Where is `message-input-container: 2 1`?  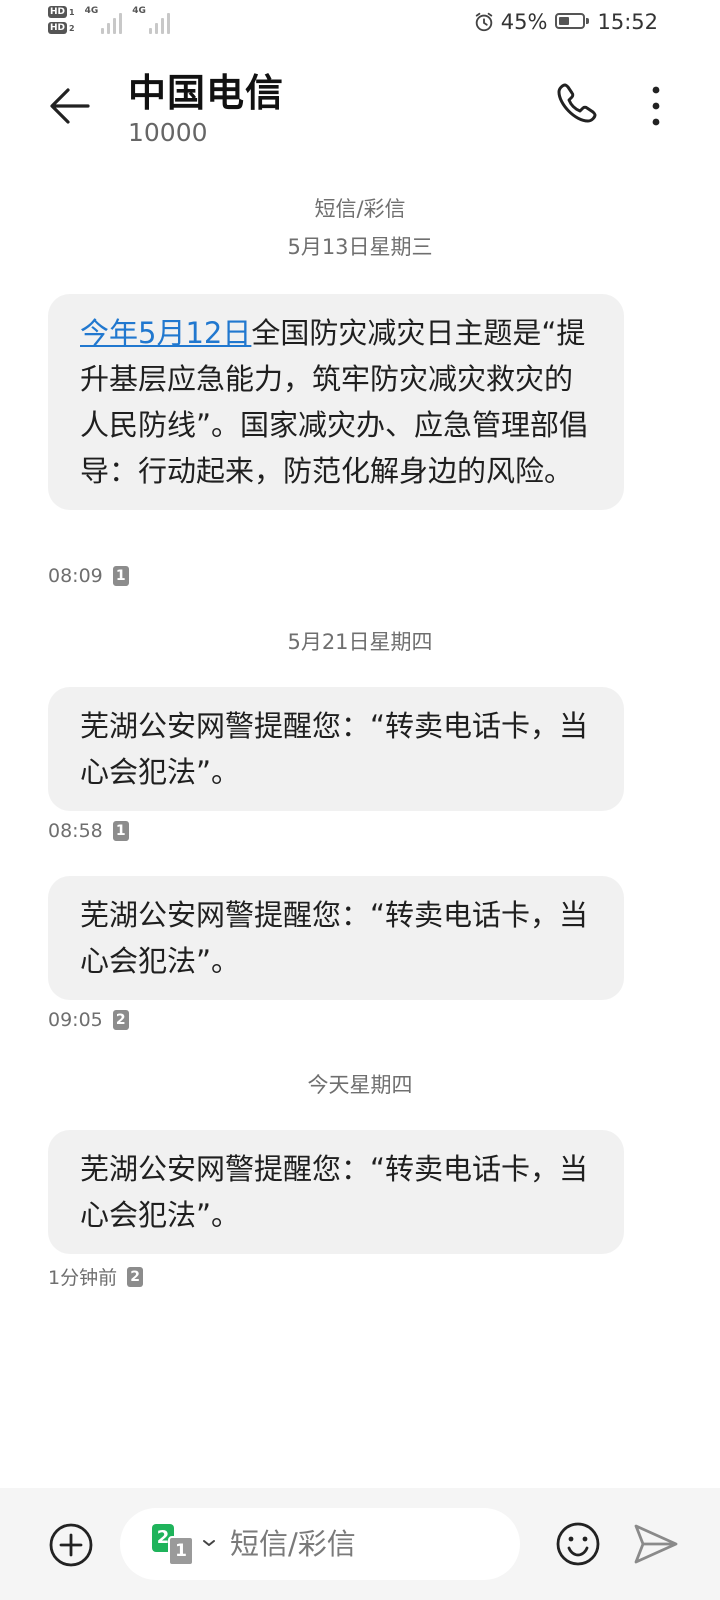
message-input-container: 2 1 is located at coordinates (320, 1544).